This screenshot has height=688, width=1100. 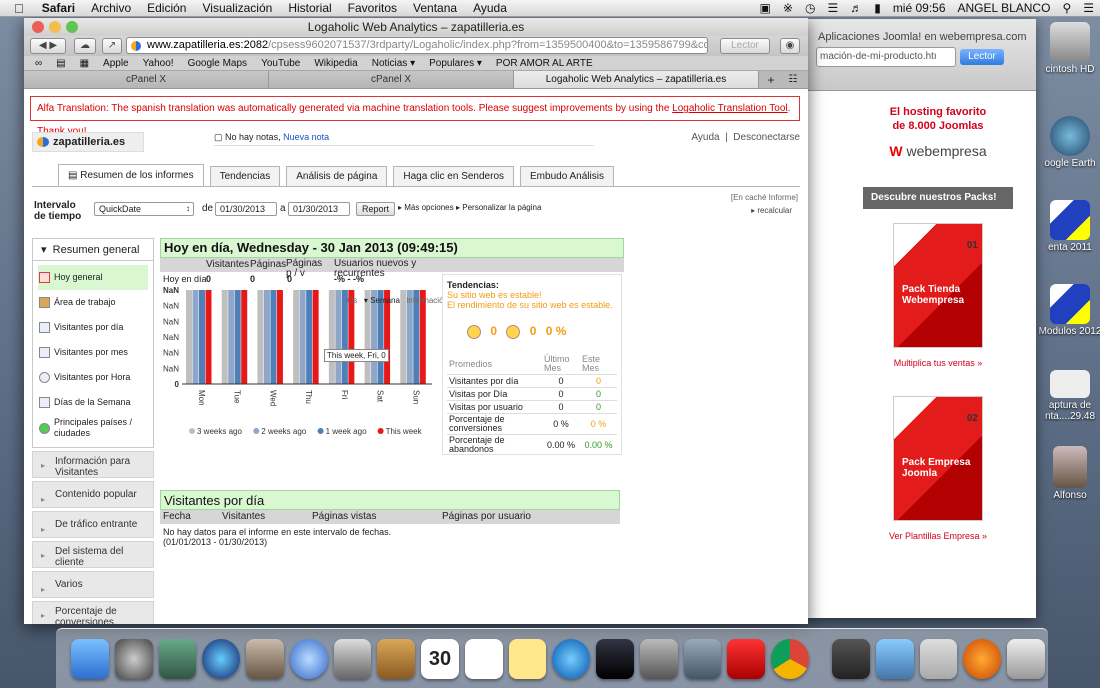 What do you see at coordinates (396, 658) in the screenshot?
I see `contacts-icon` at bounding box center [396, 658].